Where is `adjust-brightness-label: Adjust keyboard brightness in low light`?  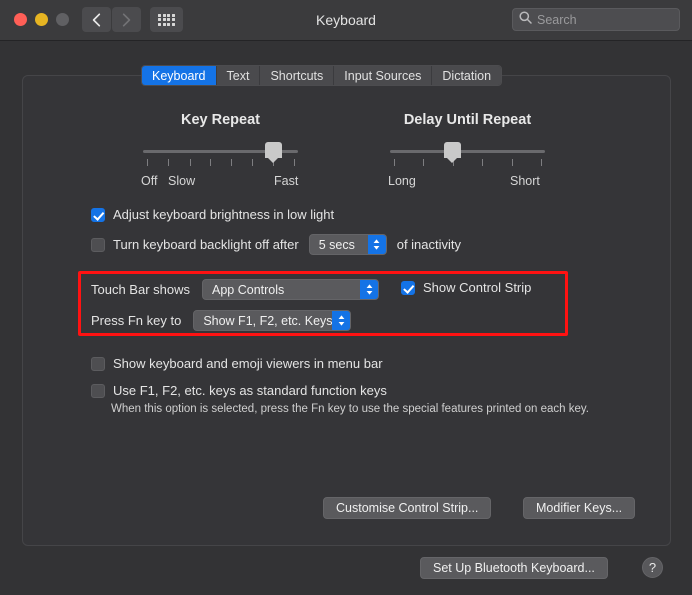
adjust-brightness-label: Adjust keyboard brightness in low light is located at coordinates (224, 214).